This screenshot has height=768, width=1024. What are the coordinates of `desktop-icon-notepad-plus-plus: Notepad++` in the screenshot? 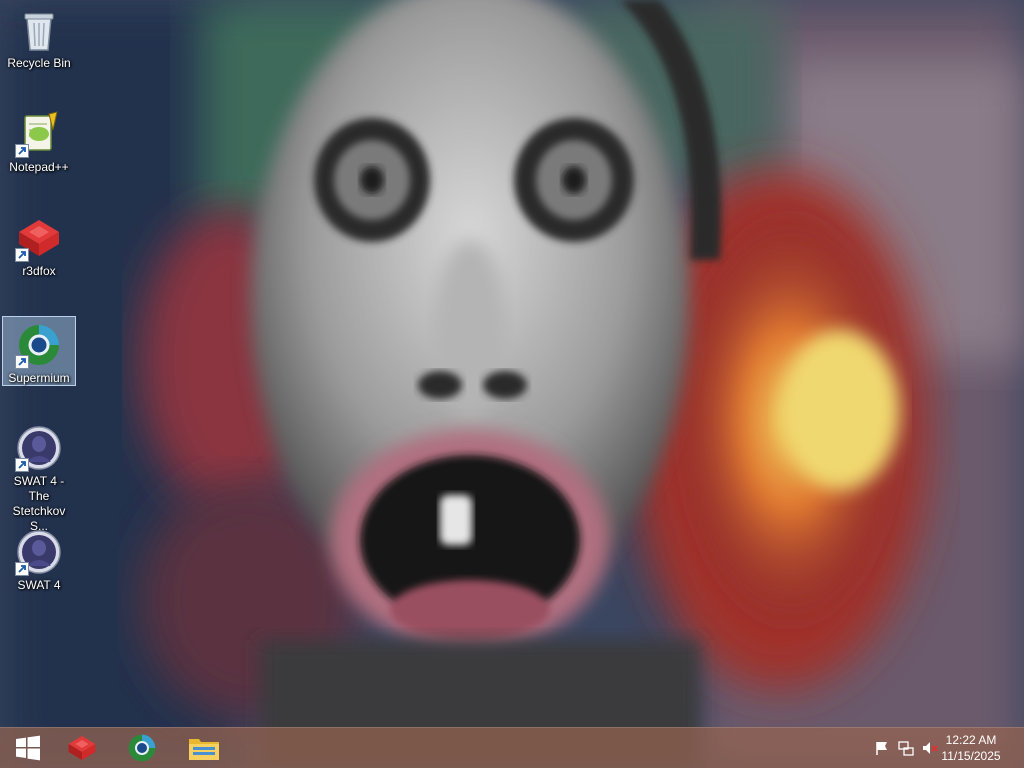 It's located at (39, 154).